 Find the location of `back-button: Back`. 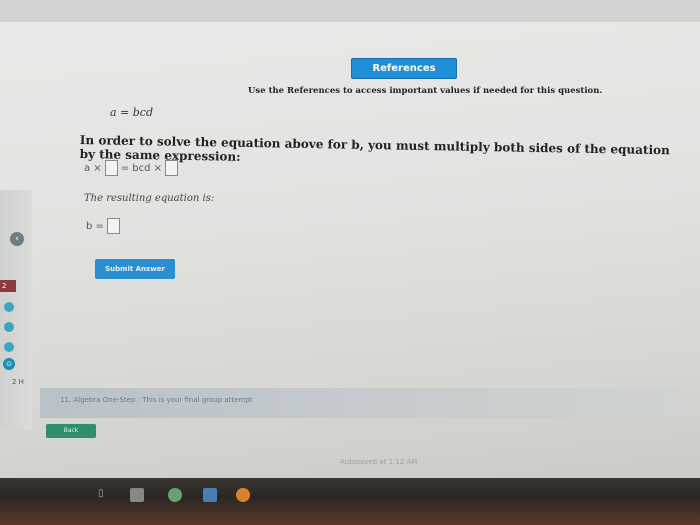

back-button: Back is located at coordinates (71, 431).